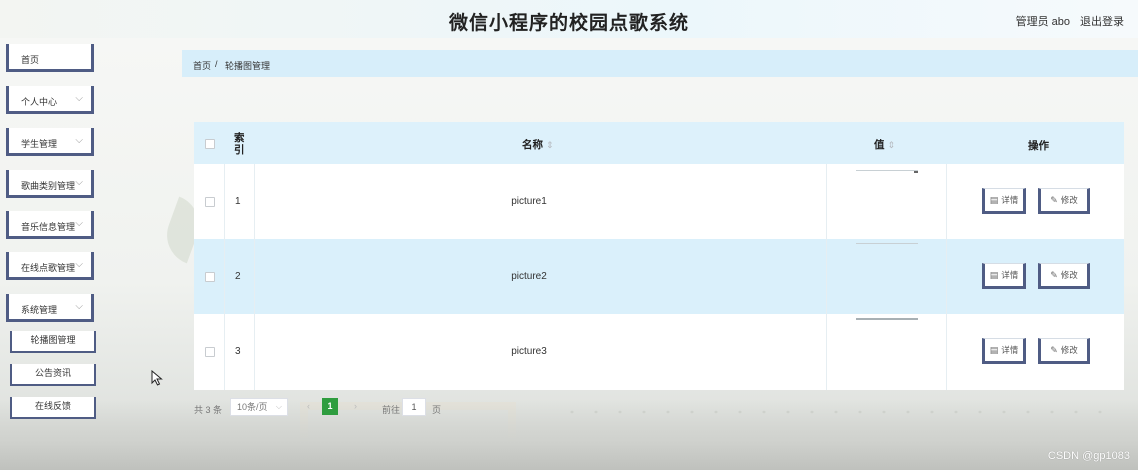  I want to click on sidebar-item-student-management: 学生管理 ⌵, so click(50, 142).